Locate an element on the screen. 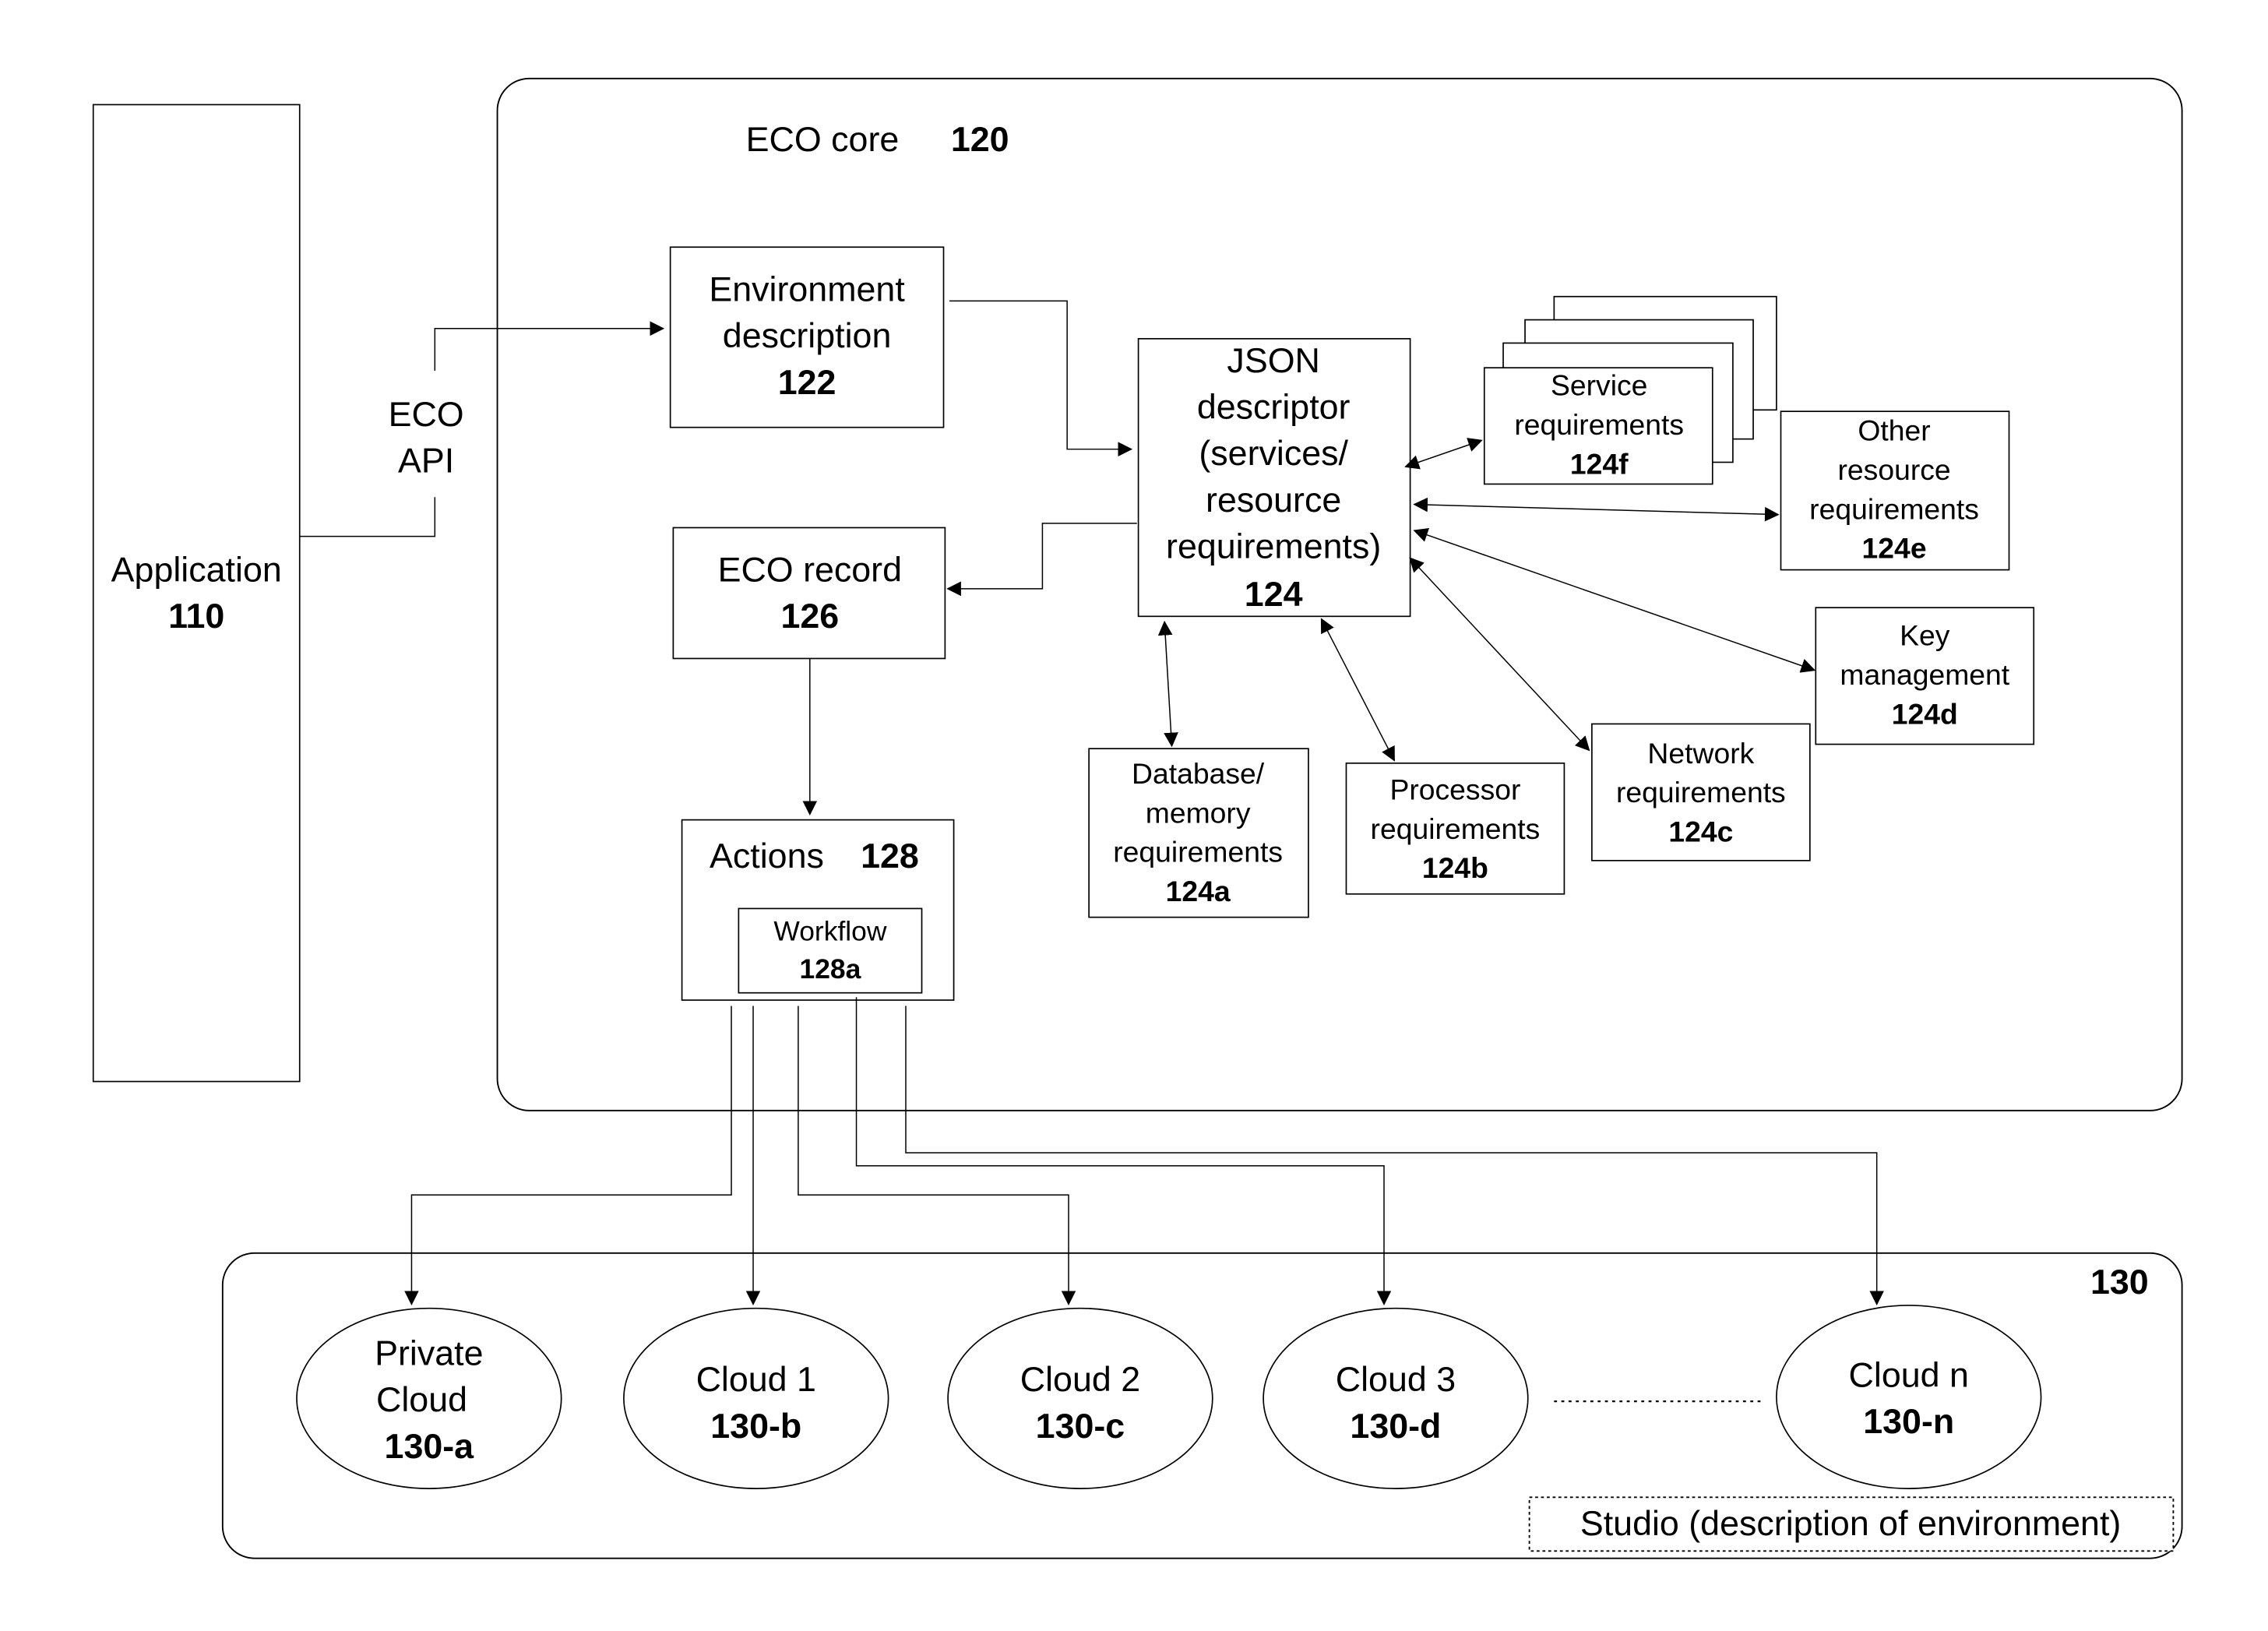  database-memory-ref: 124a is located at coordinates (1198, 891).